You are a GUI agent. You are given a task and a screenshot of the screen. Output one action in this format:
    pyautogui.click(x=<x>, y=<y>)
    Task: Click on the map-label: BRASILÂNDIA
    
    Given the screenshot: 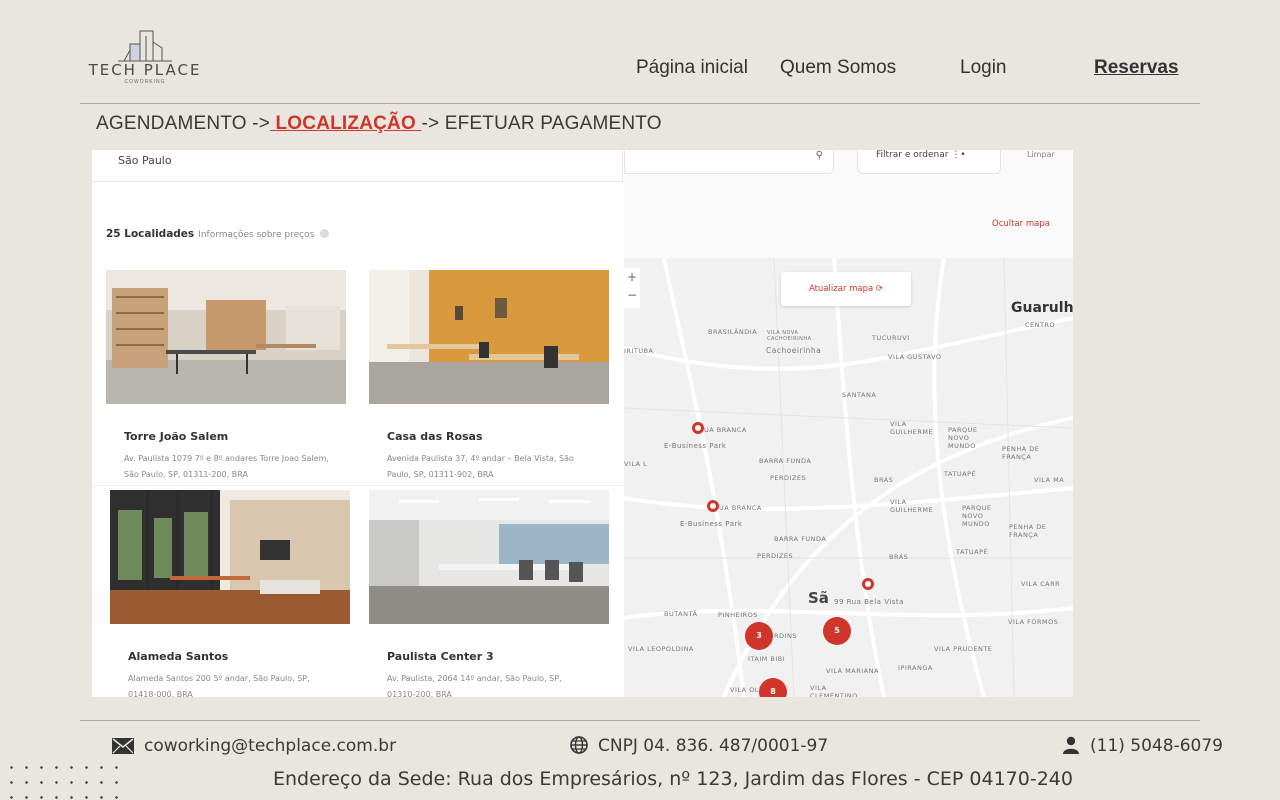 What is the action you would take?
    pyautogui.click(x=733, y=332)
    